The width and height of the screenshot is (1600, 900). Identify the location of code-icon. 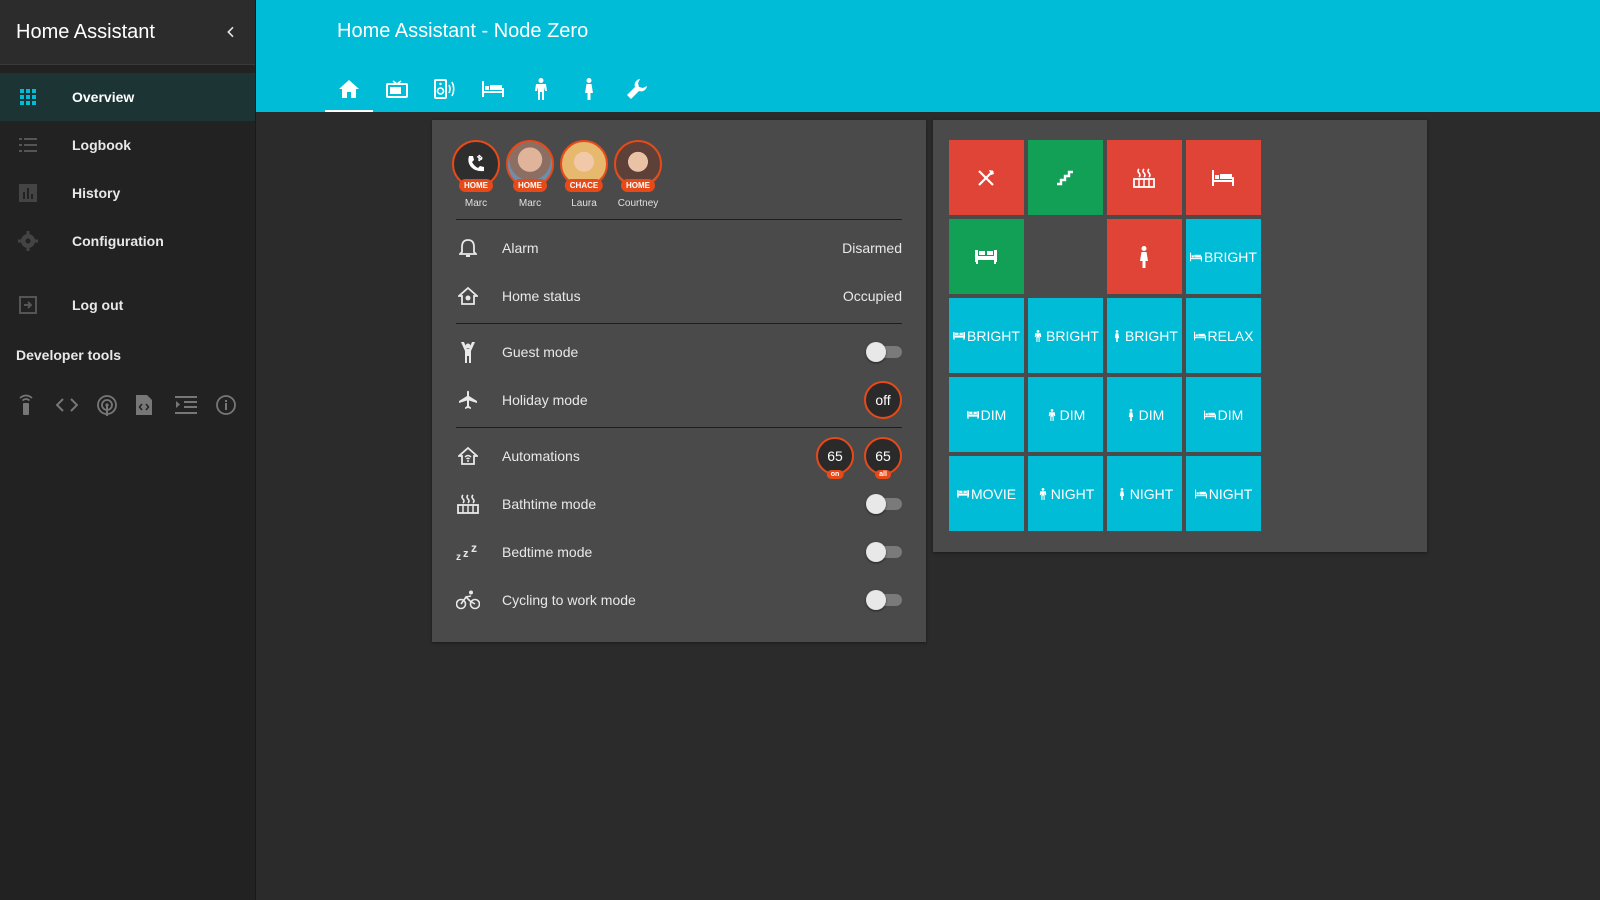
(75, 405).